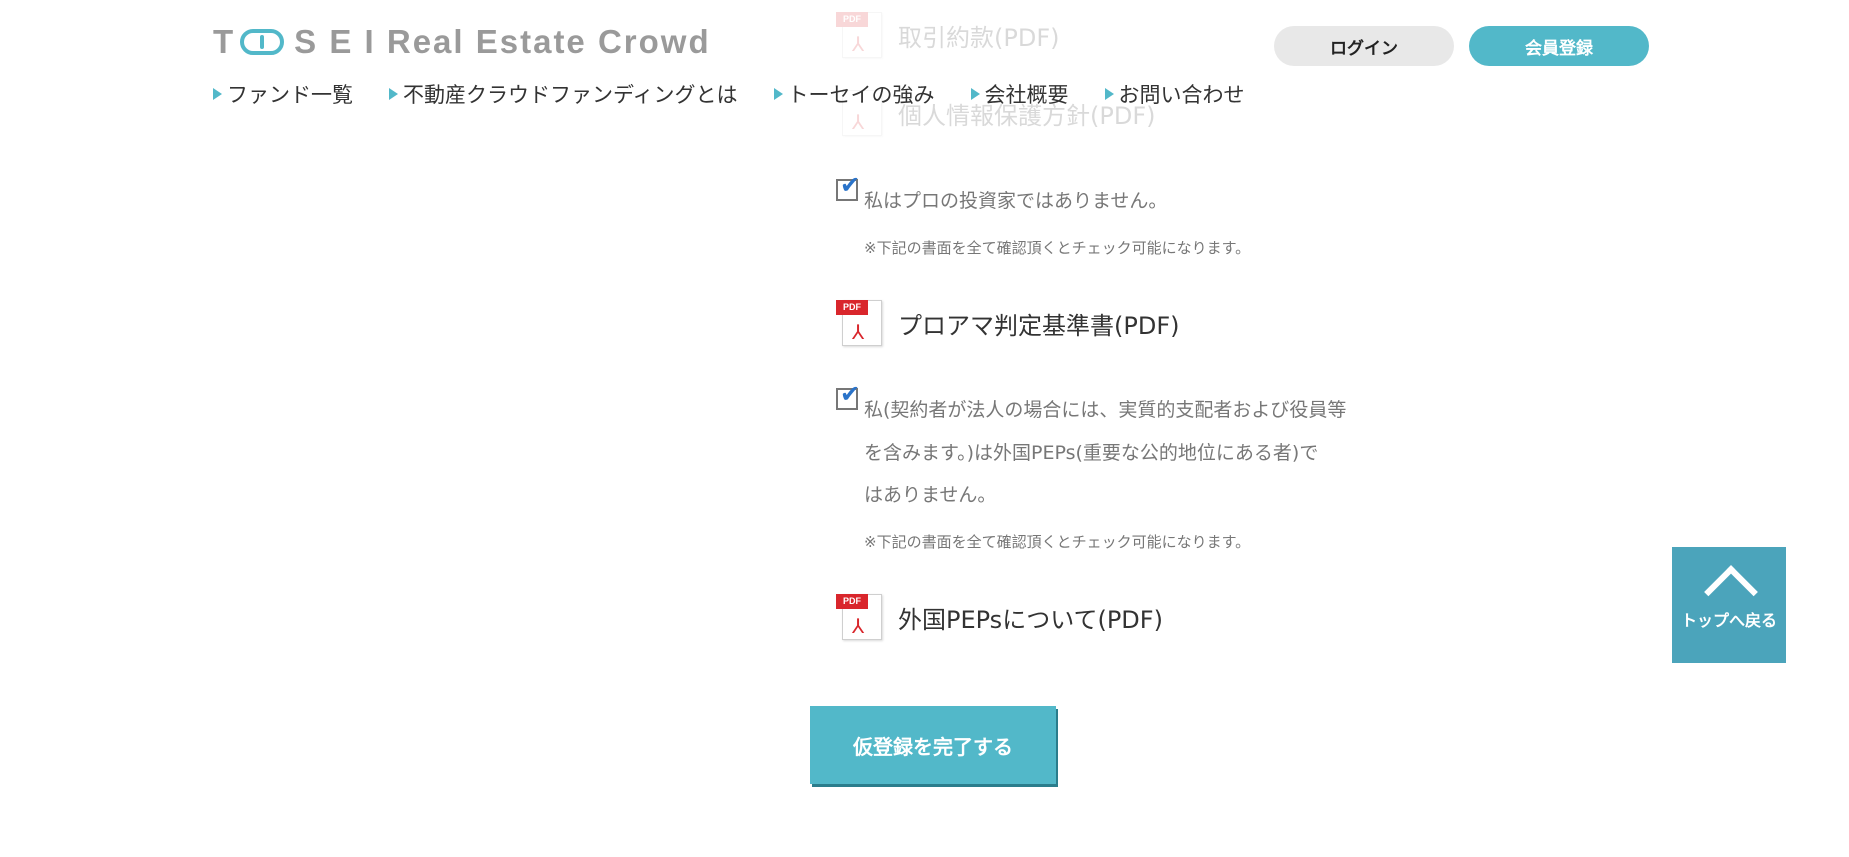  I want to click on peps-label-line-1: 私(契約者が法人の場合には、実質的支配者および役員等, so click(1105, 410).